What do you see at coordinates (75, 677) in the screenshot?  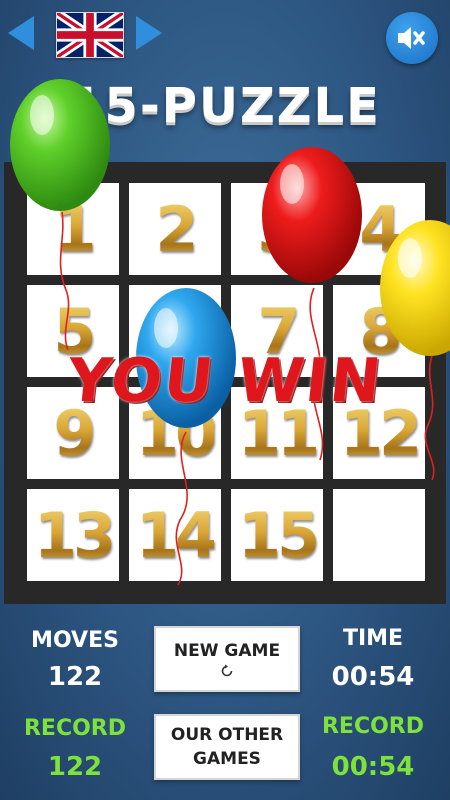 I see `moves-value: 122` at bounding box center [75, 677].